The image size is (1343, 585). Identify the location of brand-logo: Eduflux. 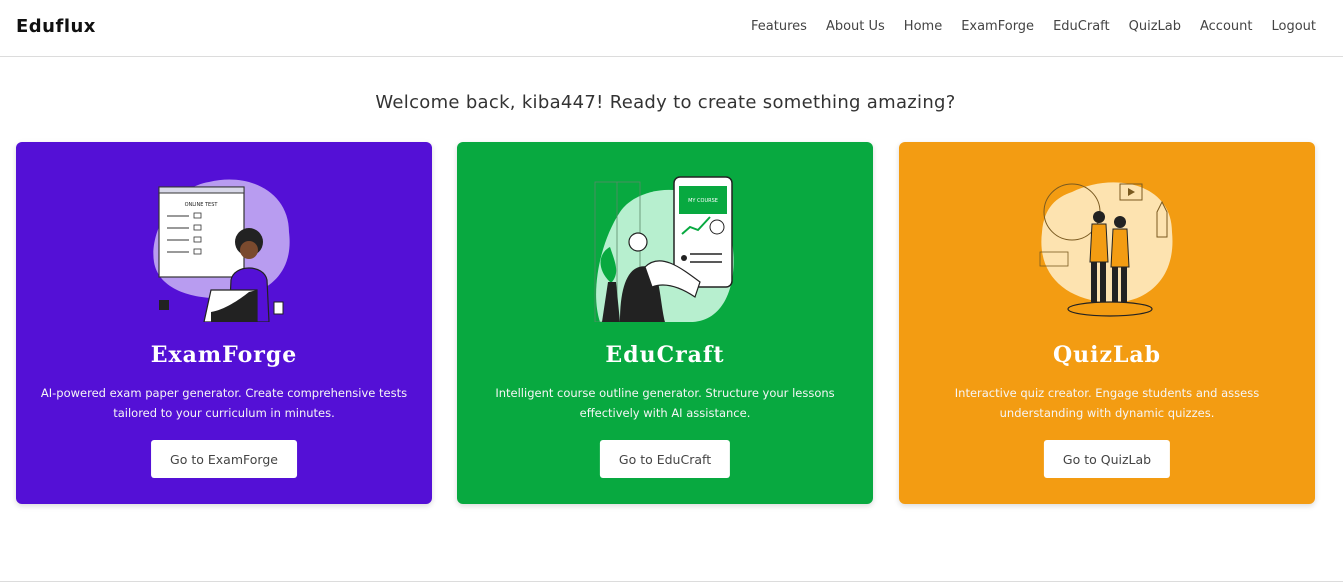
(56, 26).